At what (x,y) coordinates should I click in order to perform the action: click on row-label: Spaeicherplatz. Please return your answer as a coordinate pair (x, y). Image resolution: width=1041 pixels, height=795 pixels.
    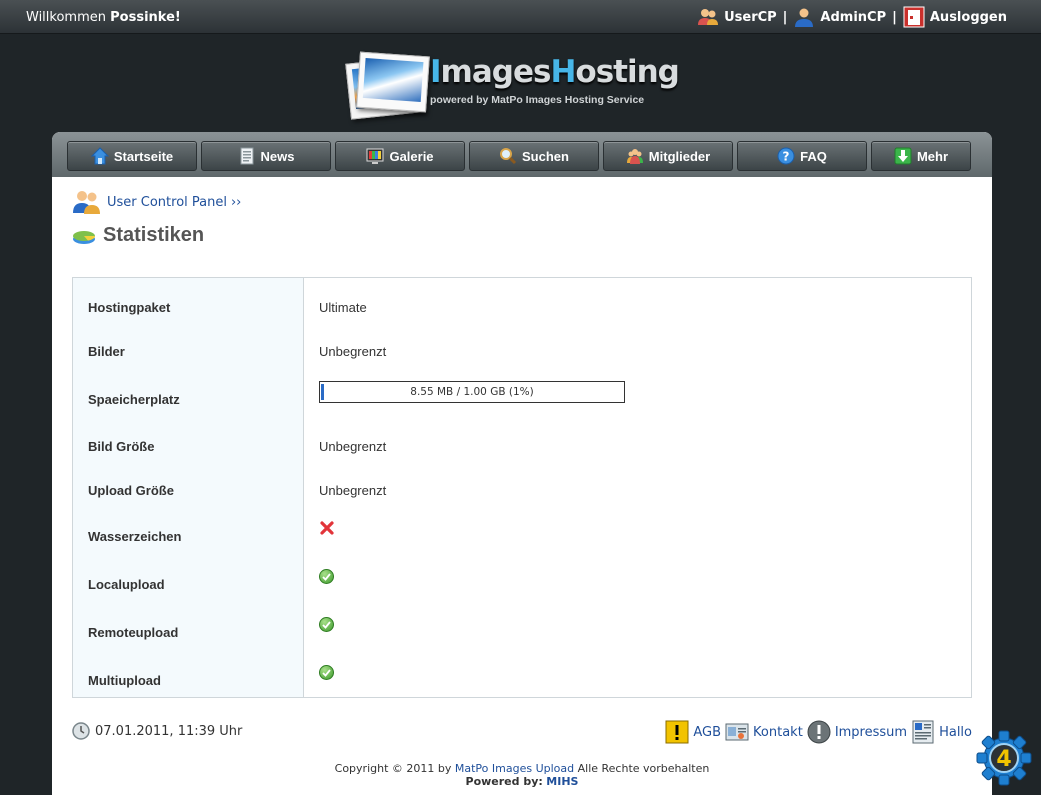
    Looking at the image, I should click on (134, 399).